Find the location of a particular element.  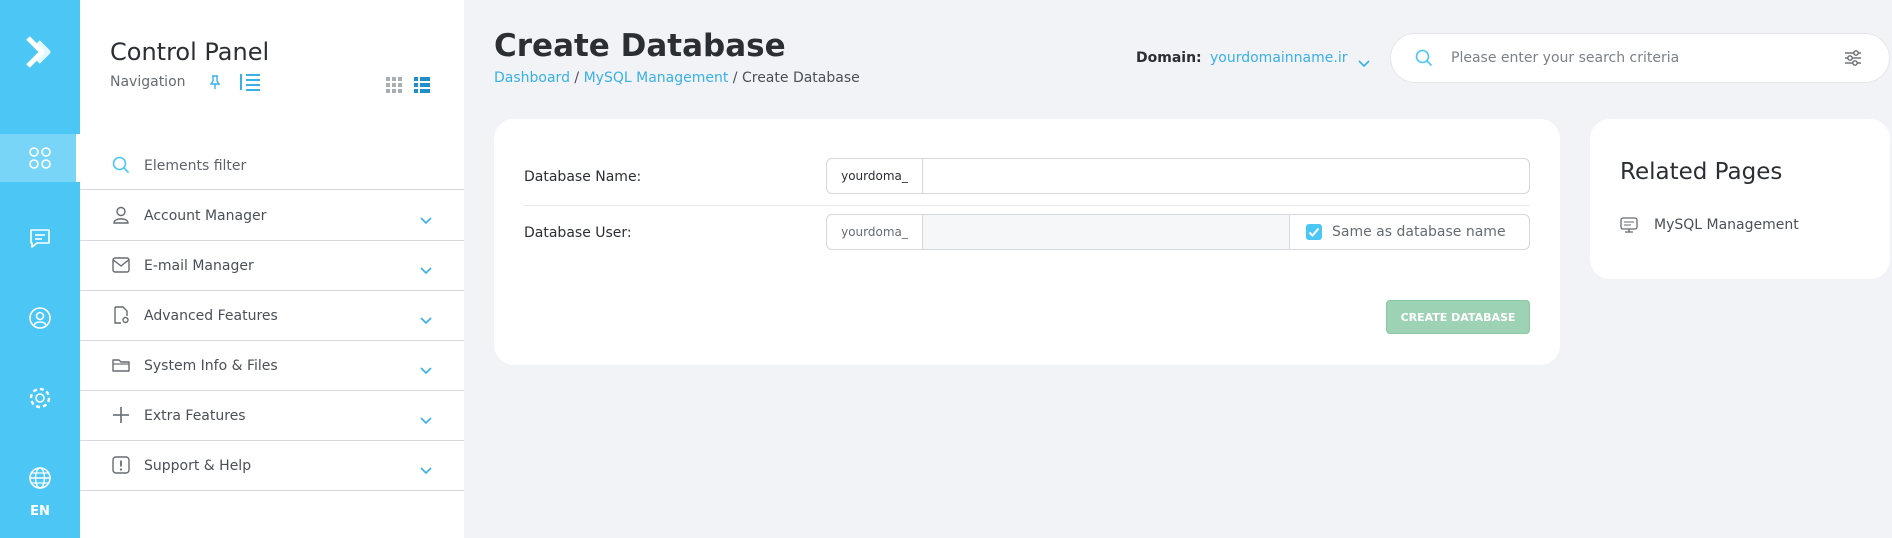

sidebar-item-label: Extra Features is located at coordinates (195, 416).